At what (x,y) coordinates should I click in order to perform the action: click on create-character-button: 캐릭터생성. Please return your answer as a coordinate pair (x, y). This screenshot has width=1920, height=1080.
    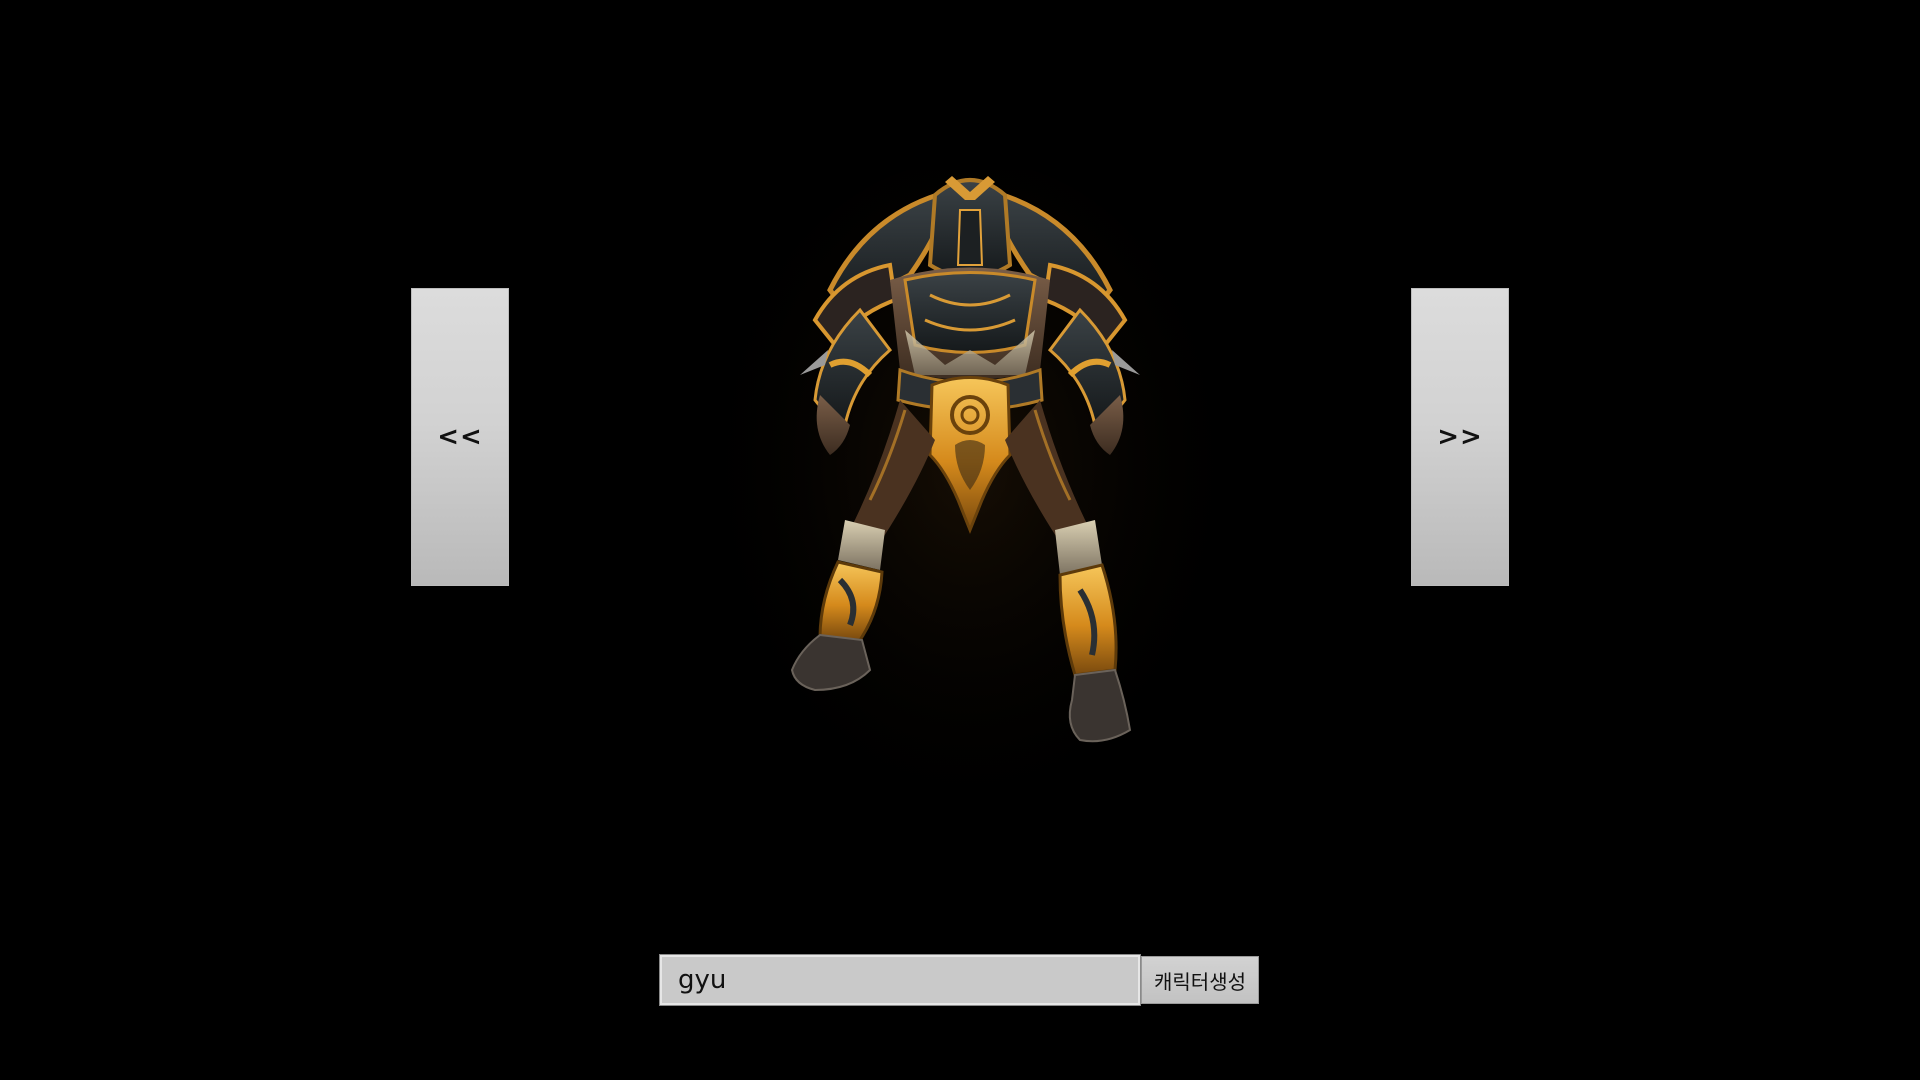
    Looking at the image, I should click on (1200, 980).